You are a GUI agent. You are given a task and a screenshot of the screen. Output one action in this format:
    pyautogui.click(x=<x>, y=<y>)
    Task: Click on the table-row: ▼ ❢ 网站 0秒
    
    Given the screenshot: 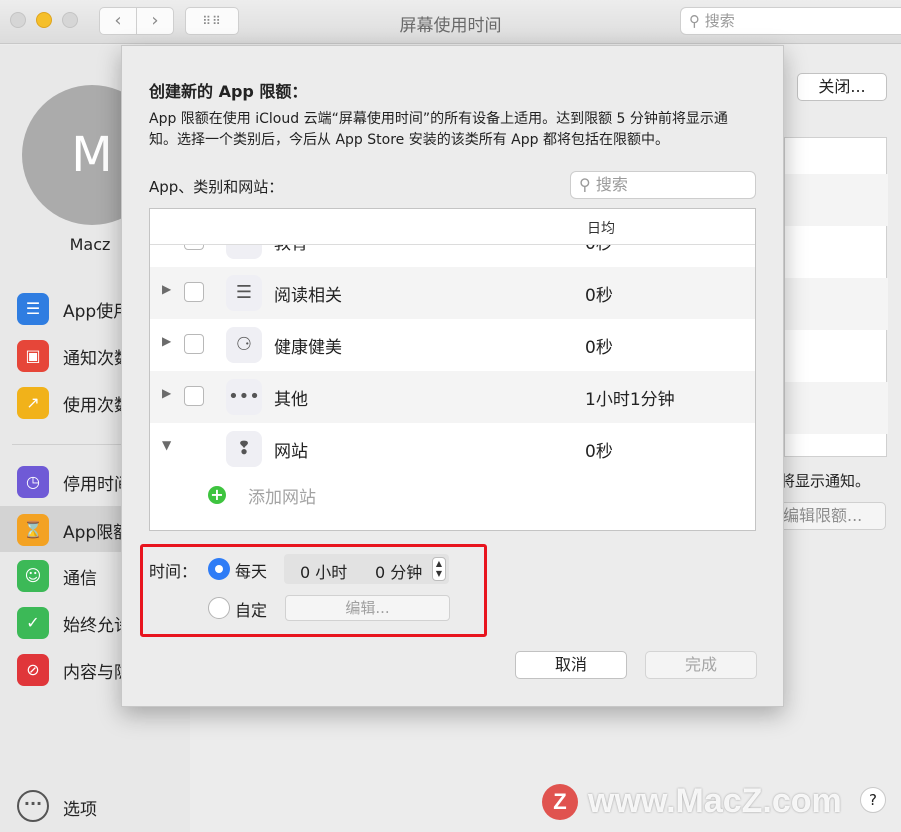 What is the action you would take?
    pyautogui.click(x=452, y=449)
    